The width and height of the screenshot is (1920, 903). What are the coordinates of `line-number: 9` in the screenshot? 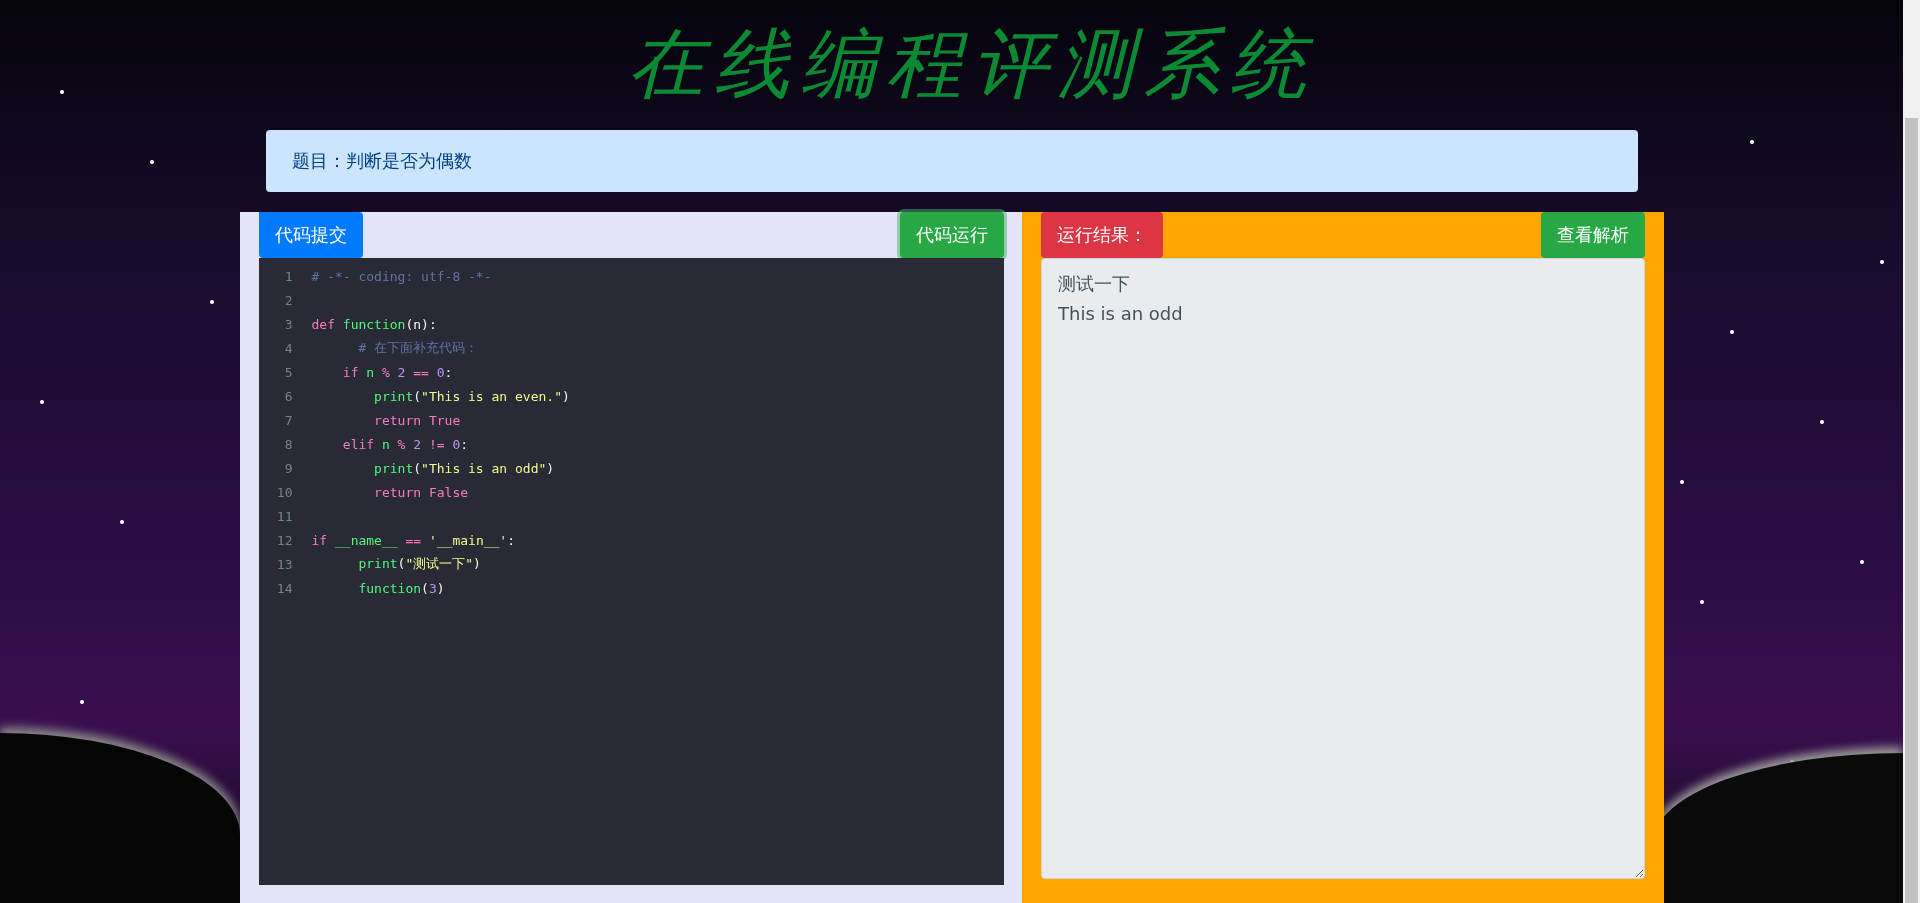 It's located at (288, 468).